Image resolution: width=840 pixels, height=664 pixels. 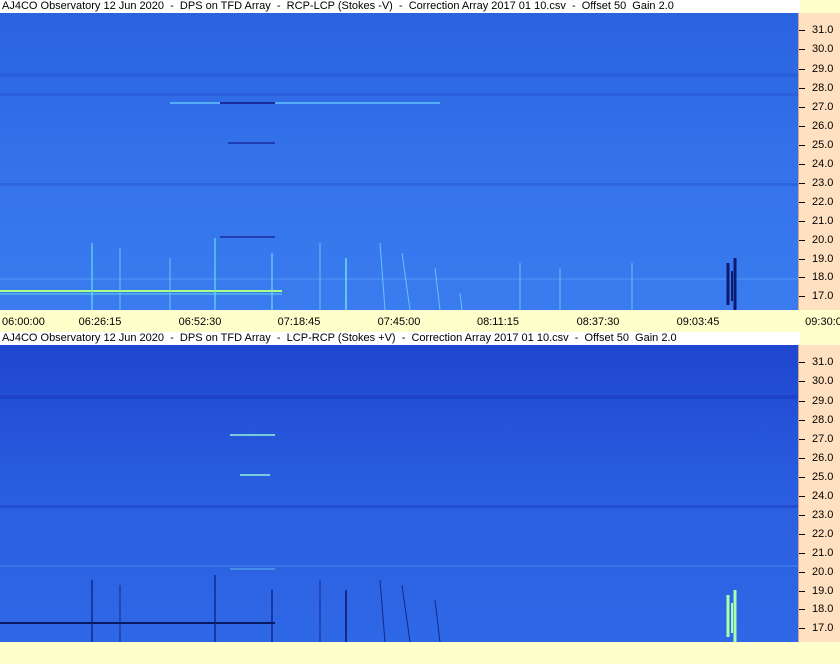 What do you see at coordinates (823, 126) in the screenshot?
I see `top-y-label: 26.0` at bounding box center [823, 126].